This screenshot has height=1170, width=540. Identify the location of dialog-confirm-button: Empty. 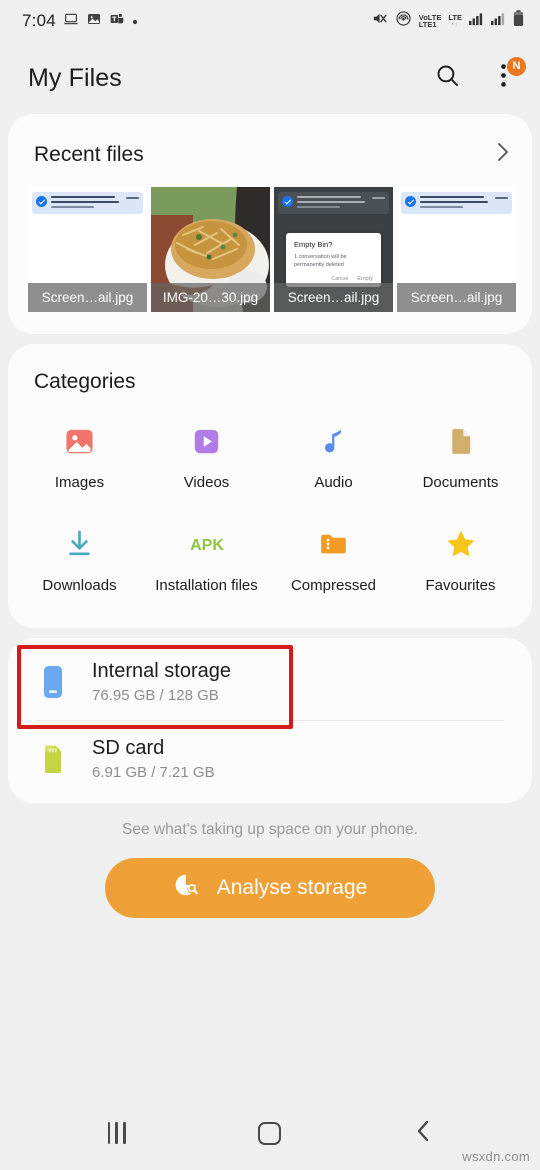
(365, 278).